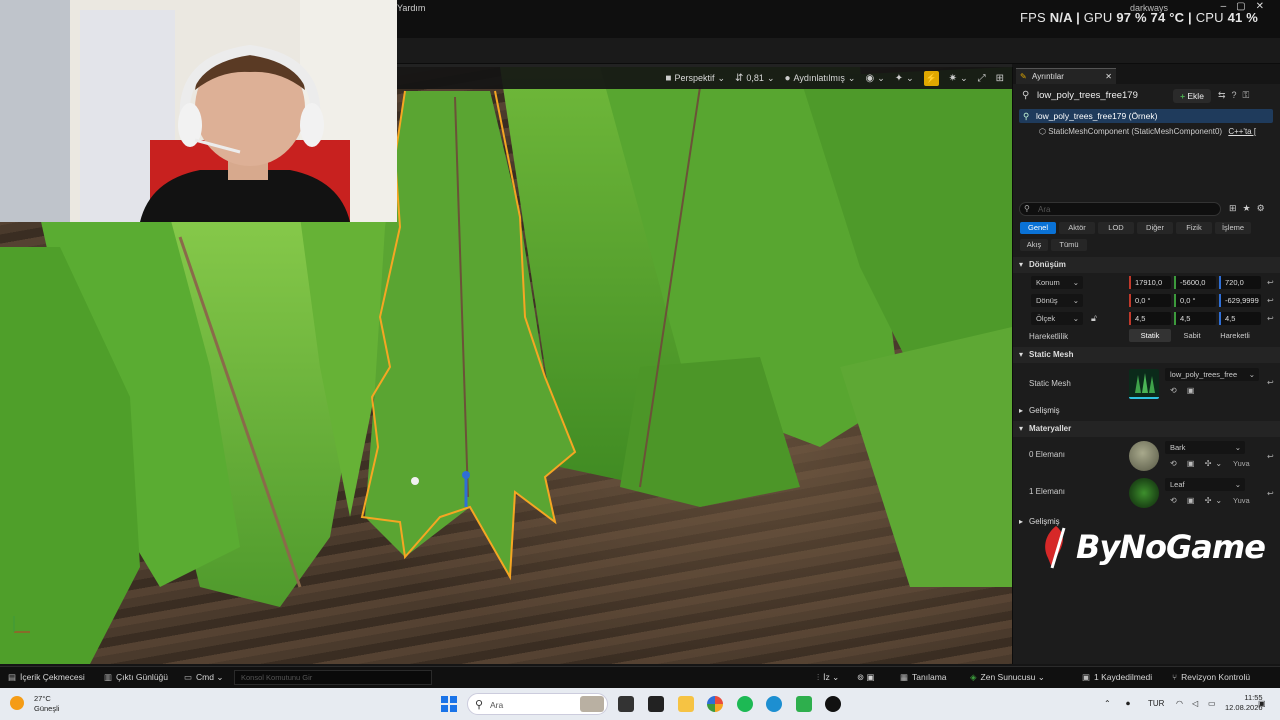 This screenshot has width=1280, height=720. Describe the element at coordinates (1146, 265) in the screenshot. I see `transform-section: ▾ Dönüşüm` at that location.